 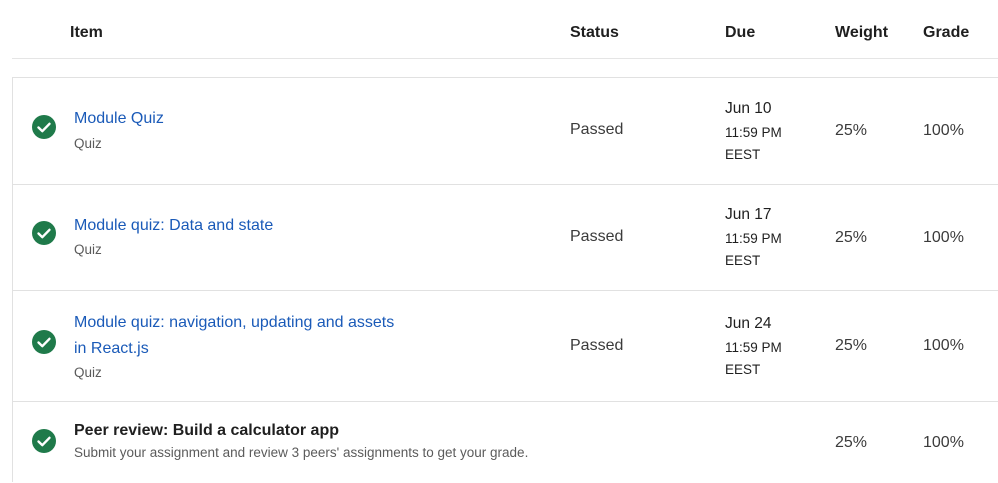 I want to click on item-link: Module quiz: Data and state, so click(x=173, y=226).